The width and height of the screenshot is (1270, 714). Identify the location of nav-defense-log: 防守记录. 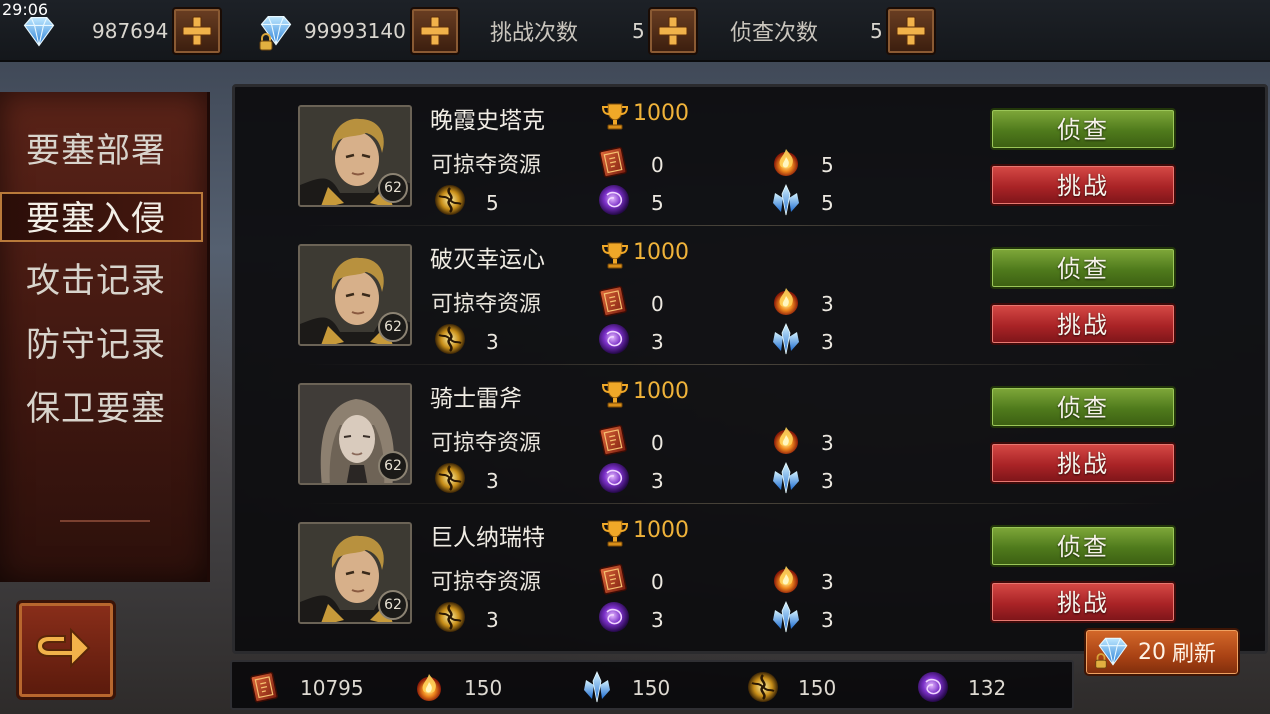
(101, 345).